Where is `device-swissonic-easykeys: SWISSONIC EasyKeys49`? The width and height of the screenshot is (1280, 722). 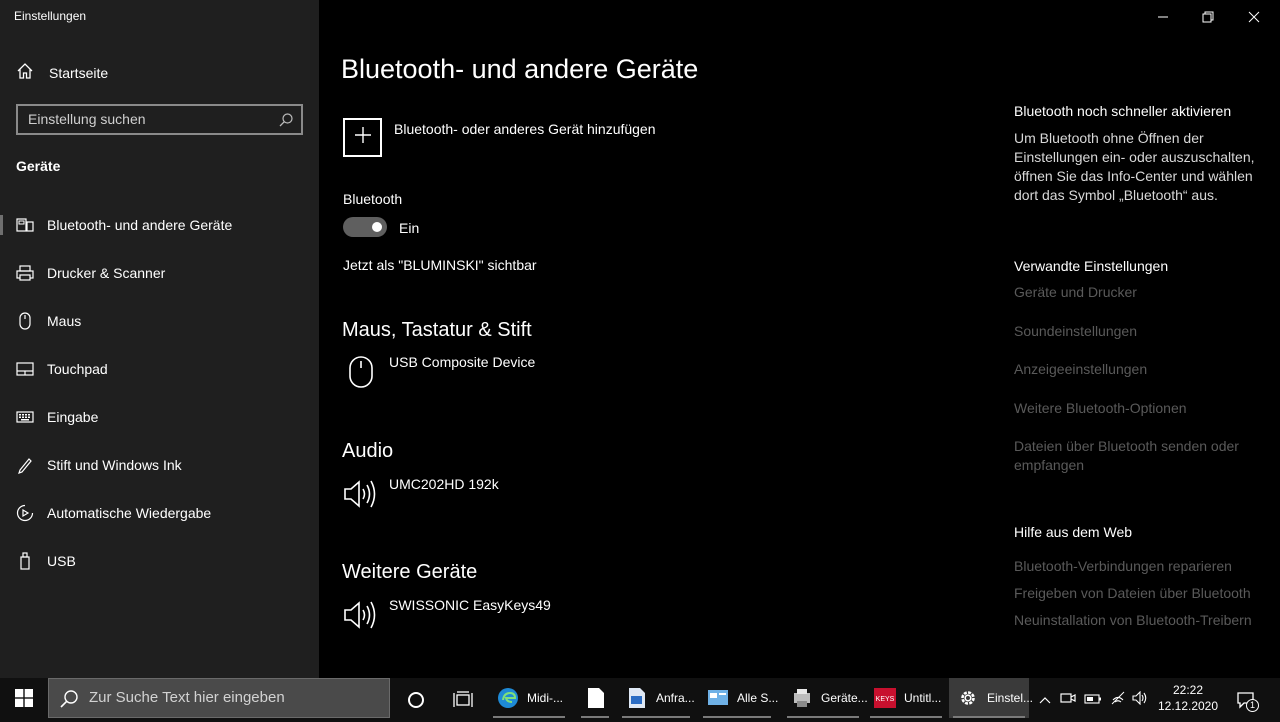
device-swissonic-easykeys: SWISSONIC EasyKeys49 is located at coordinates (473, 617).